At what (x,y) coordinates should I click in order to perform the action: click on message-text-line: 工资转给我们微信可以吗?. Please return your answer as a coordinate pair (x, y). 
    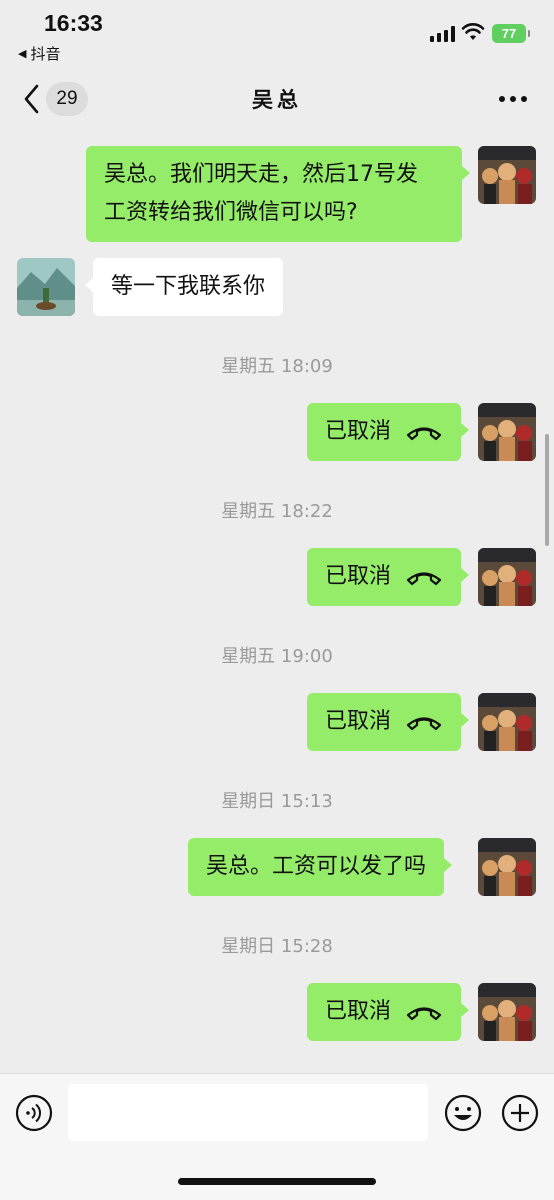
    Looking at the image, I should click on (231, 212).